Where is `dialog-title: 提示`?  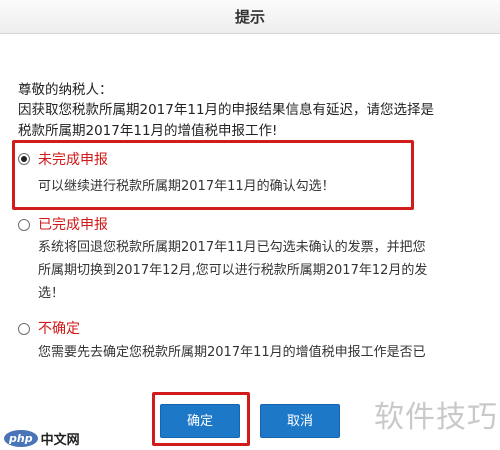 dialog-title: 提示 is located at coordinates (249, 17).